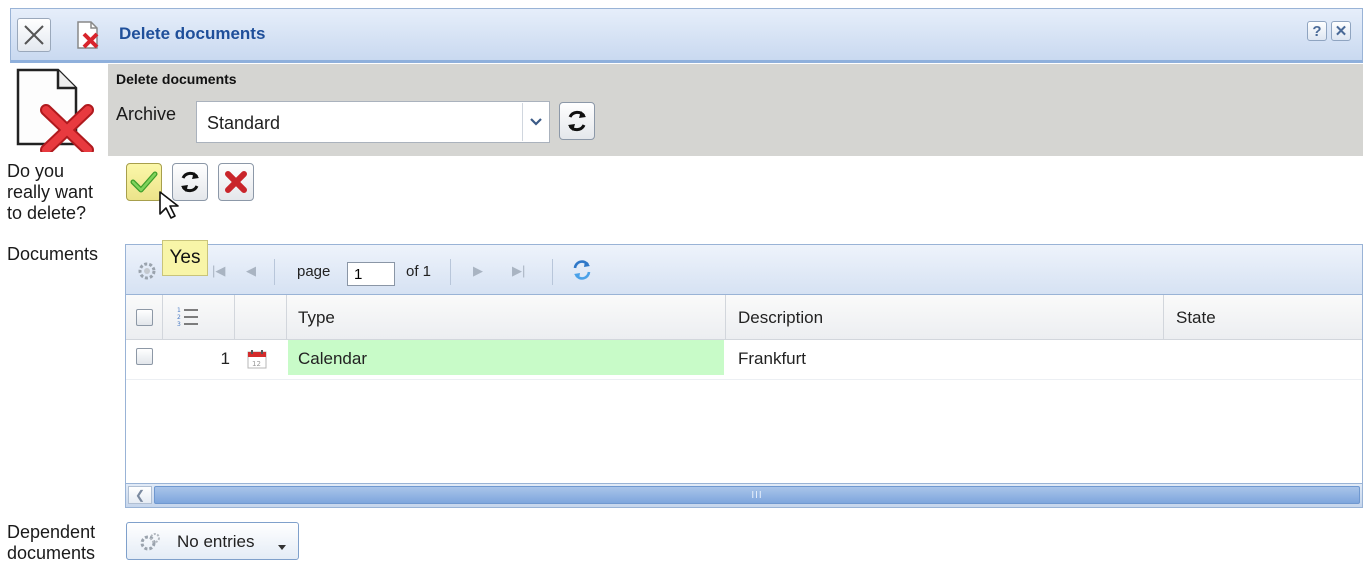  Describe the element at coordinates (225, 358) in the screenshot. I see `row-number: 1` at that location.